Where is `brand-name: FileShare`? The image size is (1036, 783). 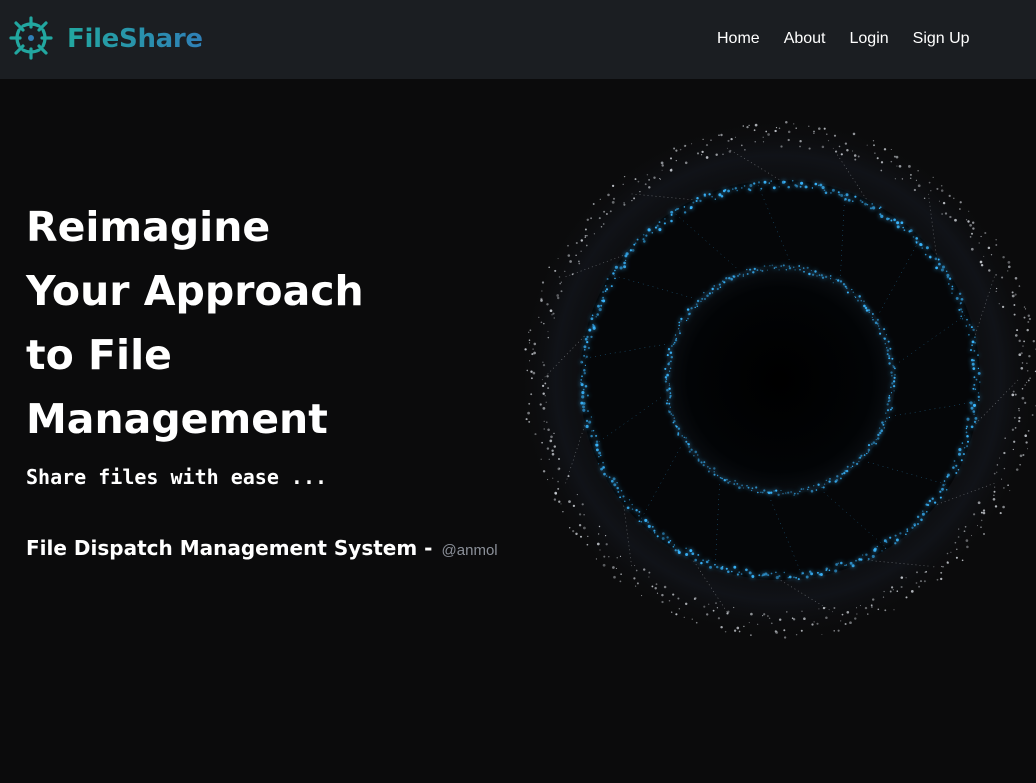
brand-name: FileShare is located at coordinates (135, 39).